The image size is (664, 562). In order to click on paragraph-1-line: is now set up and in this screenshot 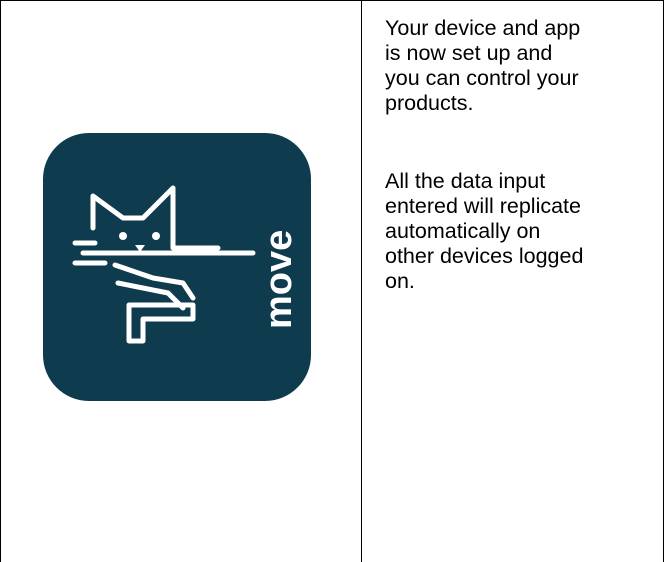, I will do `click(469, 53)`.